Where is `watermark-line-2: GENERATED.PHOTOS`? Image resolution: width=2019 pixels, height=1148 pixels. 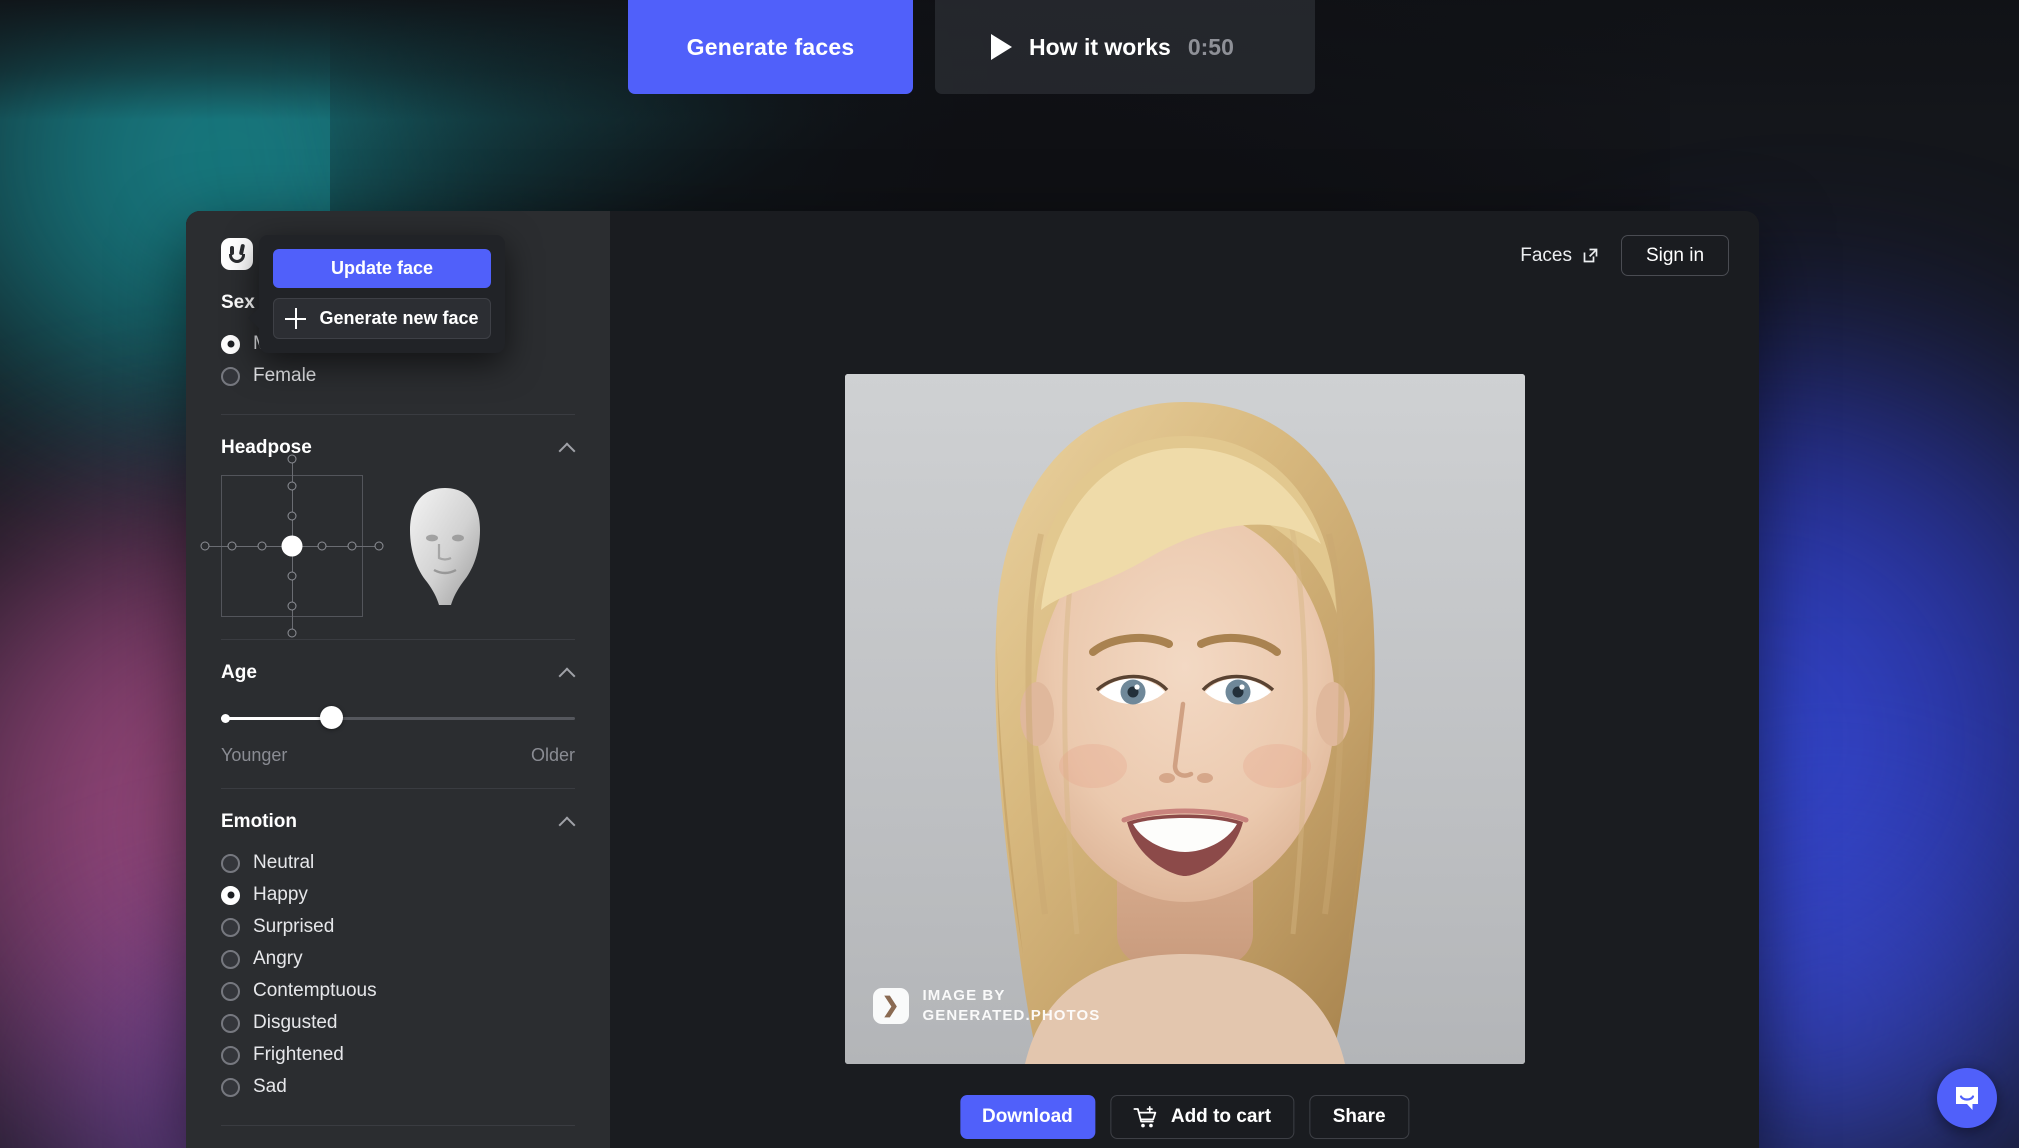 watermark-line-2: GENERATED.PHOTOS is located at coordinates (1011, 1015).